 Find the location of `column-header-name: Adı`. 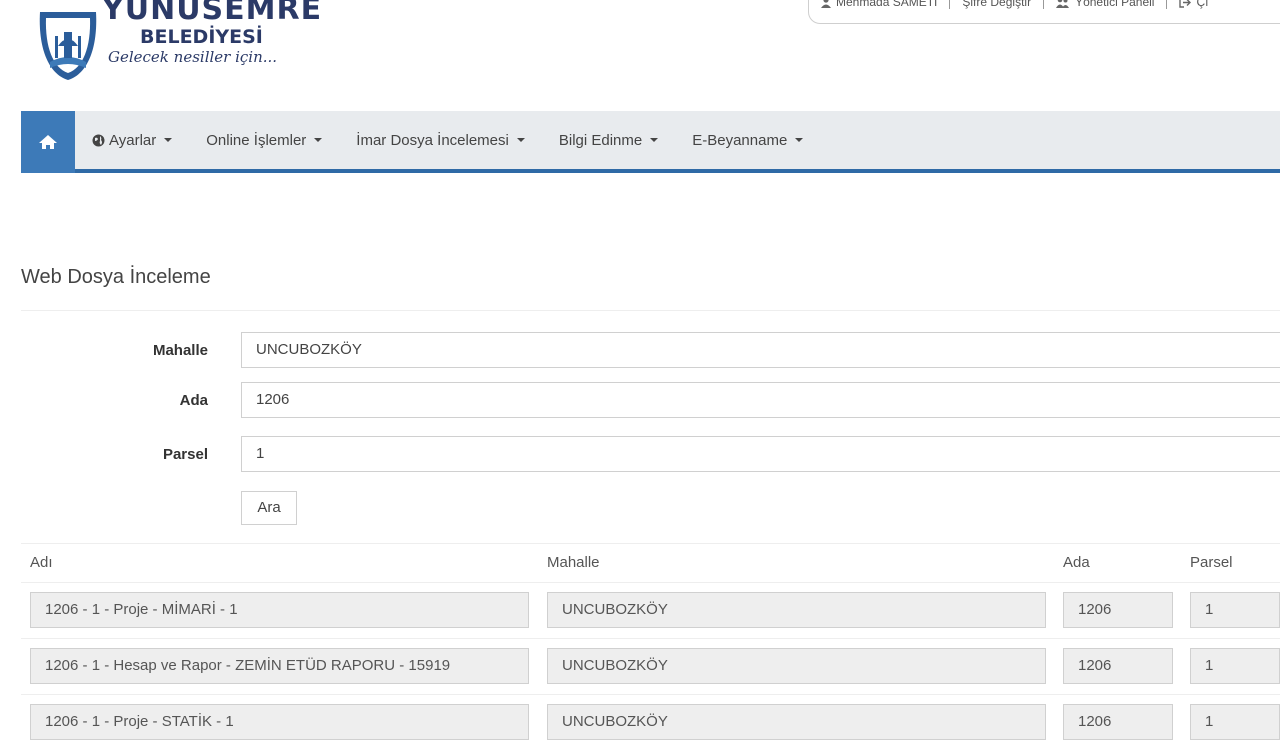

column-header-name: Adı is located at coordinates (41, 562).